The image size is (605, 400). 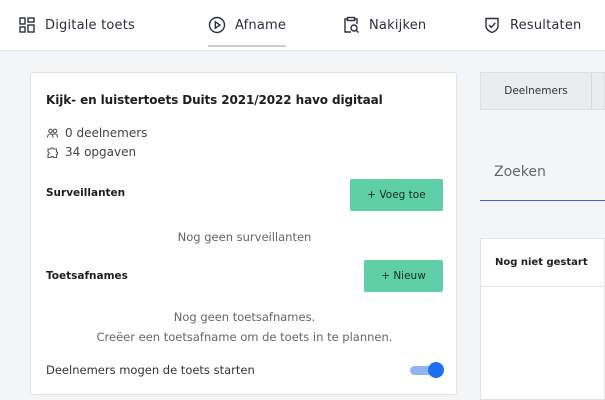 I want to click on nav-tab-label: Nakijken, so click(x=398, y=25).